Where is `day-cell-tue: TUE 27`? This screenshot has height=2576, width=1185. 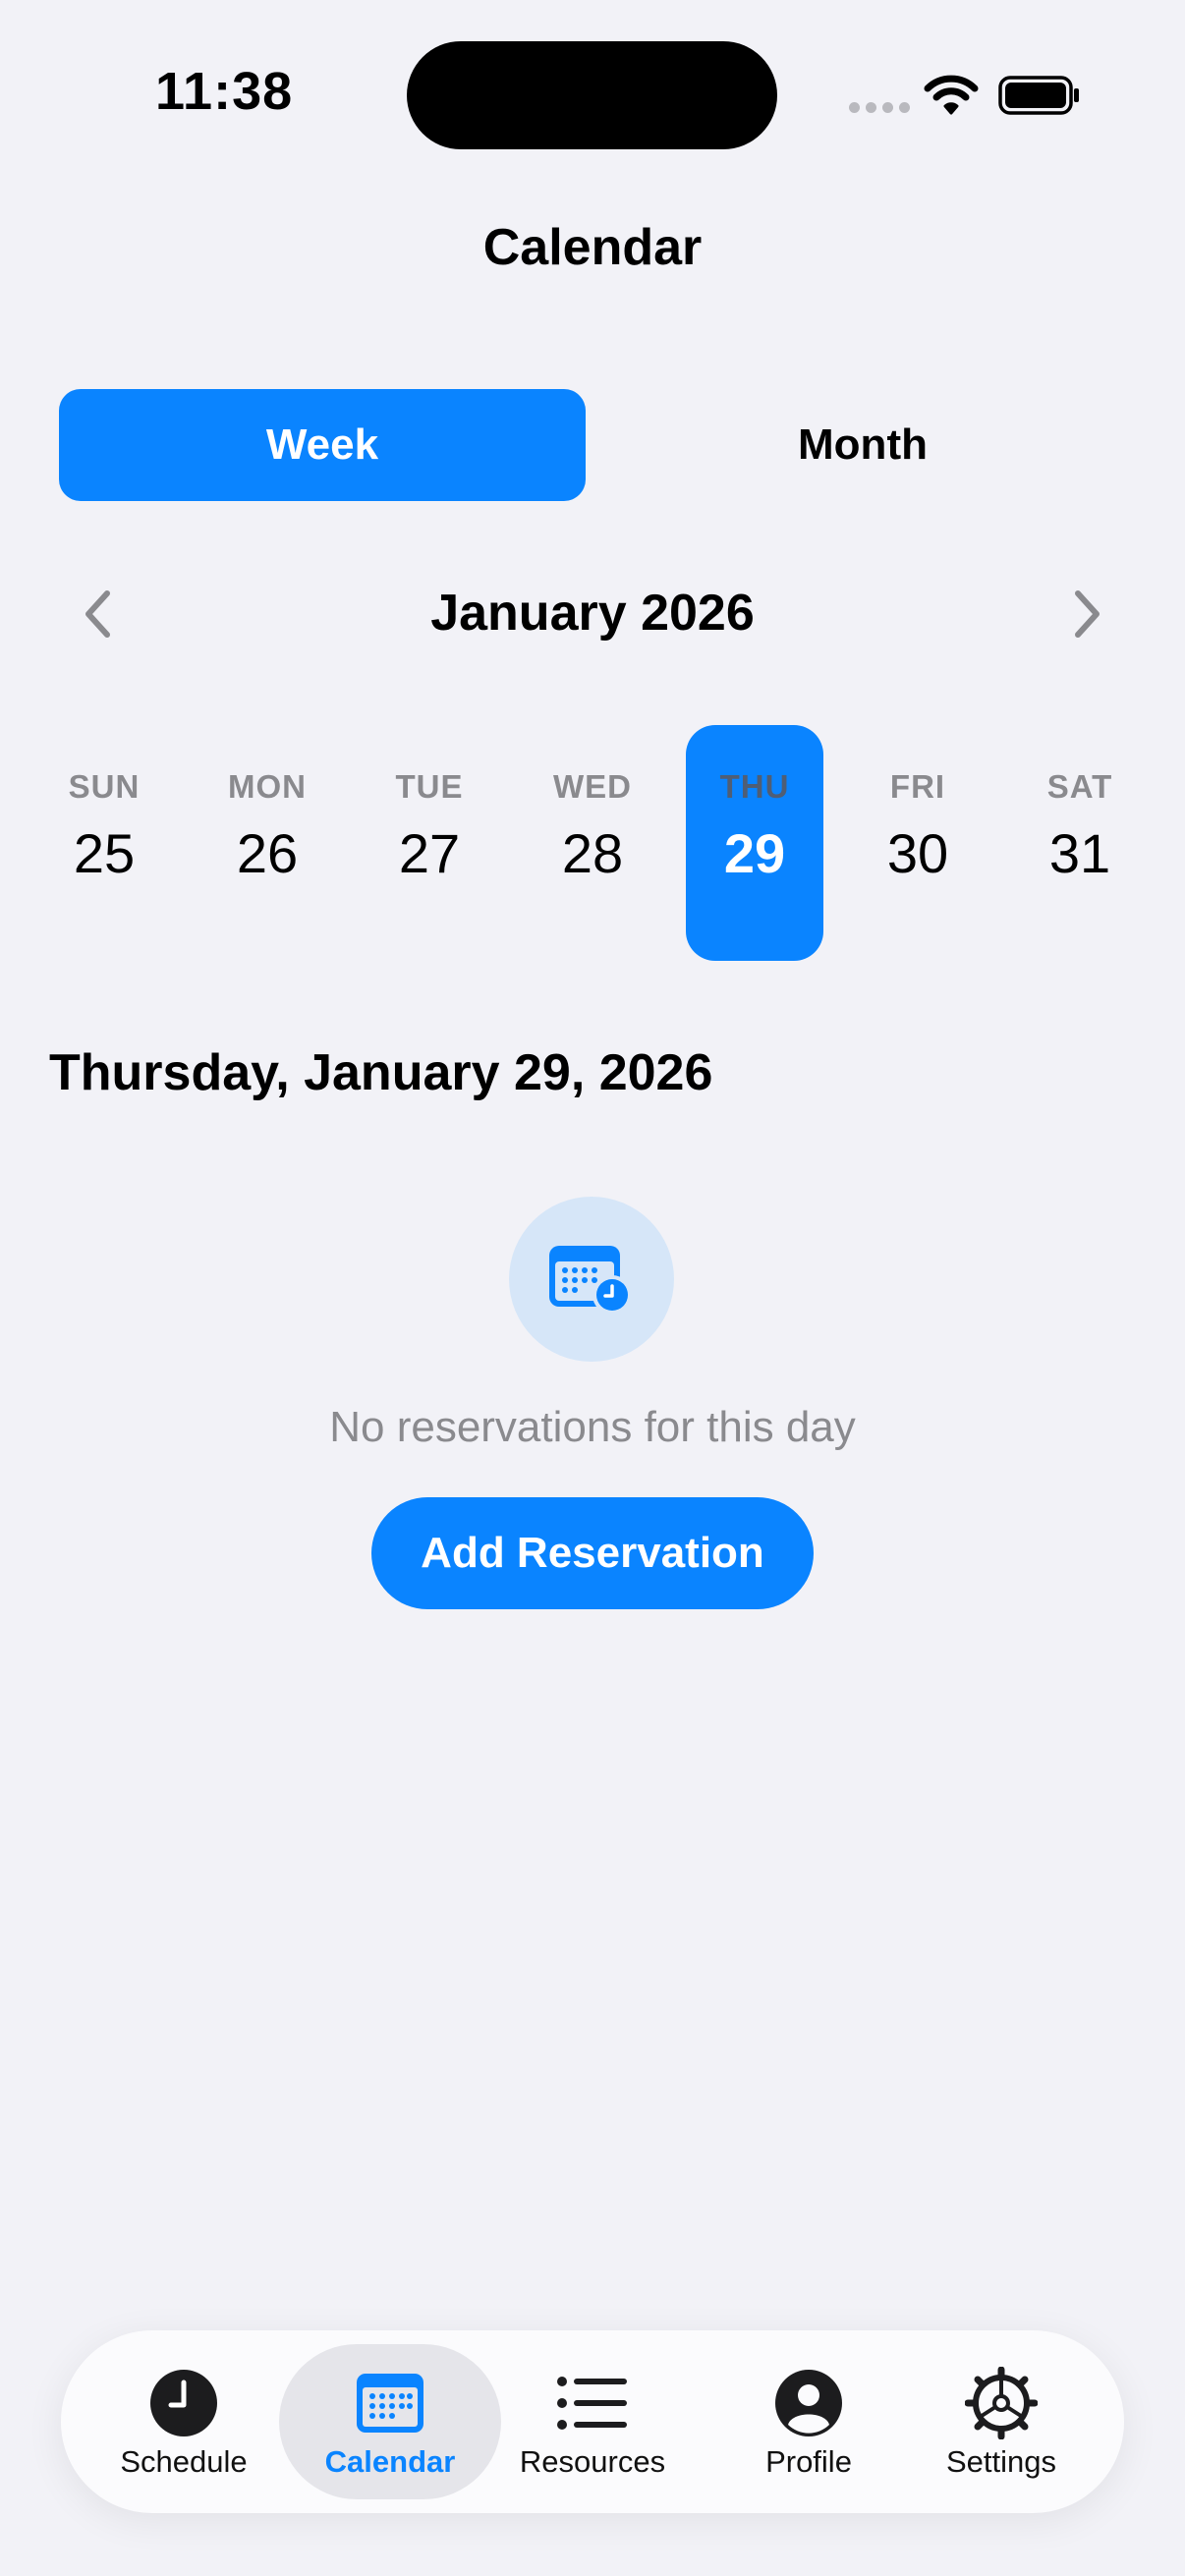
day-cell-tue: TUE 27 is located at coordinates (430, 843).